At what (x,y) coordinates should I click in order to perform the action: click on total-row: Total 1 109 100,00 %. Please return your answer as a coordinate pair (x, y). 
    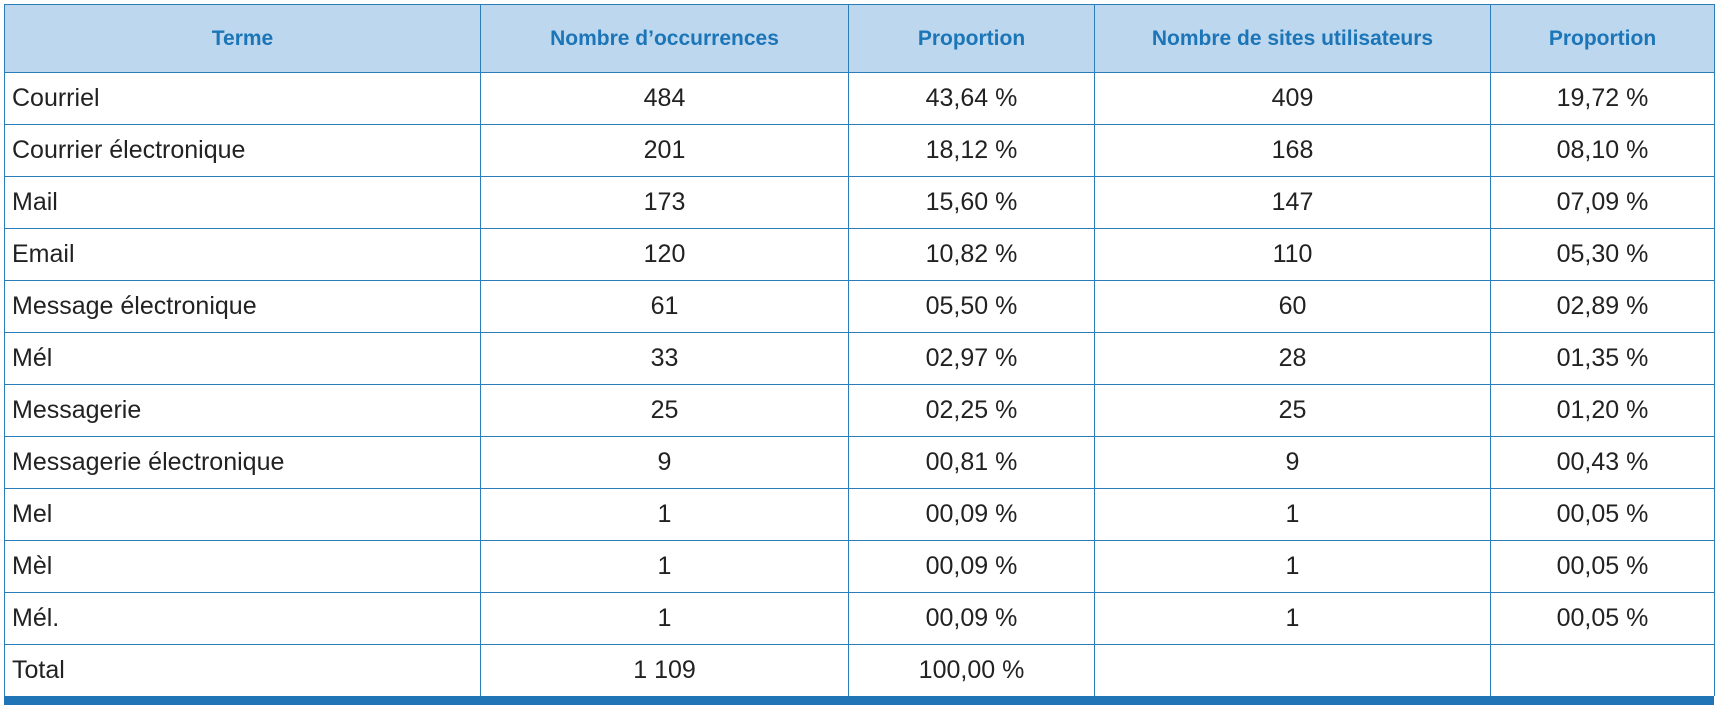
    Looking at the image, I should click on (859, 670).